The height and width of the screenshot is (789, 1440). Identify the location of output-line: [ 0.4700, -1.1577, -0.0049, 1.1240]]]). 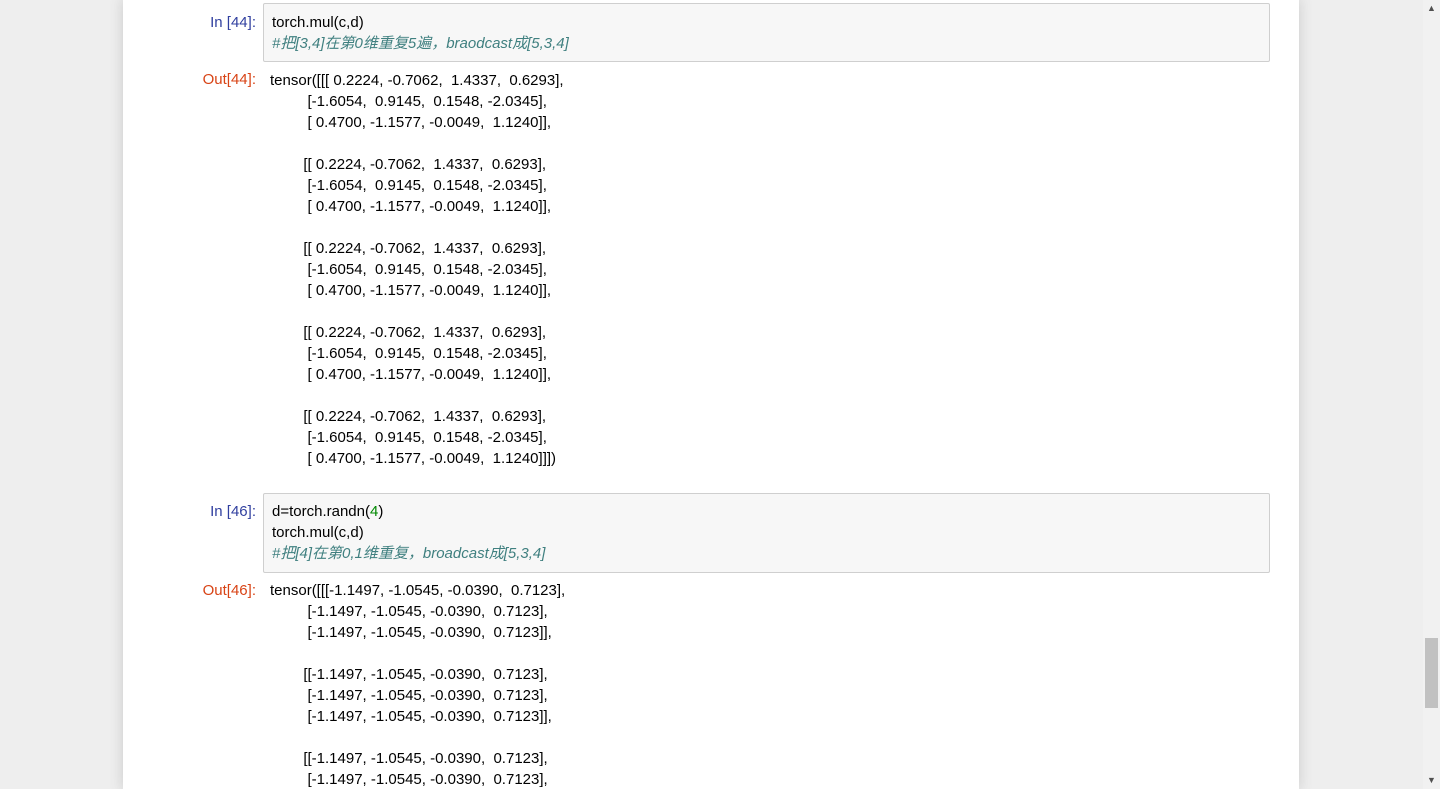
(413, 458).